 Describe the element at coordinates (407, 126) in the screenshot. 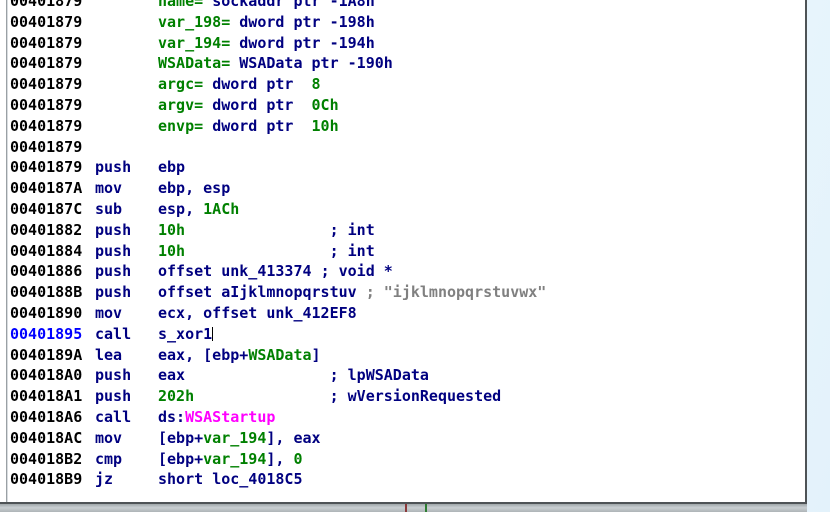

I see `disassembly-line: 00401879 envp= dword ptr 10h` at that location.